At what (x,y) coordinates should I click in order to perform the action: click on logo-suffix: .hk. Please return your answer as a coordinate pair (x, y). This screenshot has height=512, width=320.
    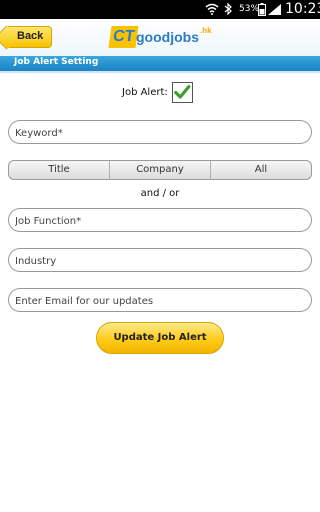
    Looking at the image, I should click on (206, 30).